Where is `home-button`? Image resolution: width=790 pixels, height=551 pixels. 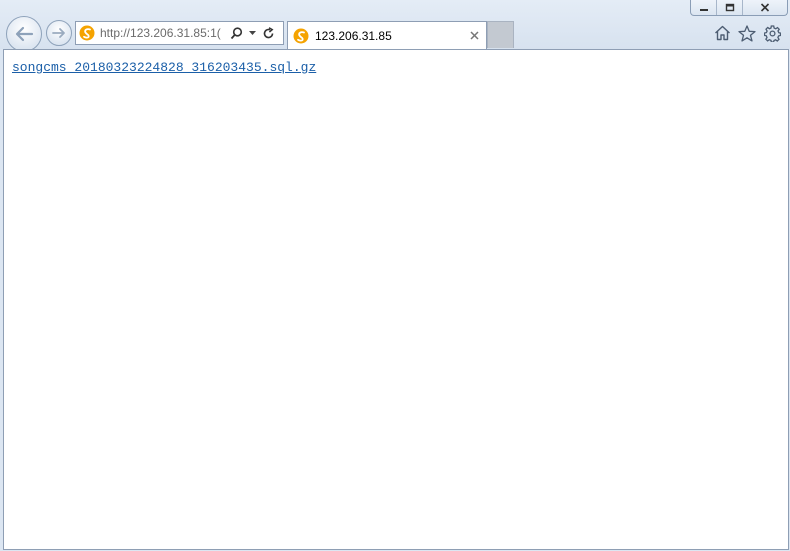 home-button is located at coordinates (722, 33).